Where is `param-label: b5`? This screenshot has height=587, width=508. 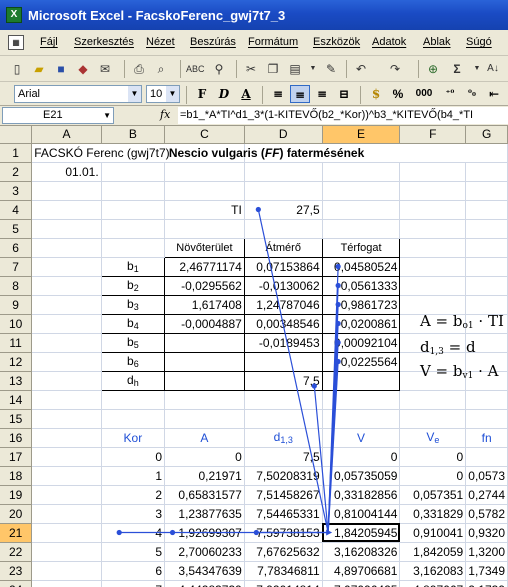 param-label: b5 is located at coordinates (133, 342).